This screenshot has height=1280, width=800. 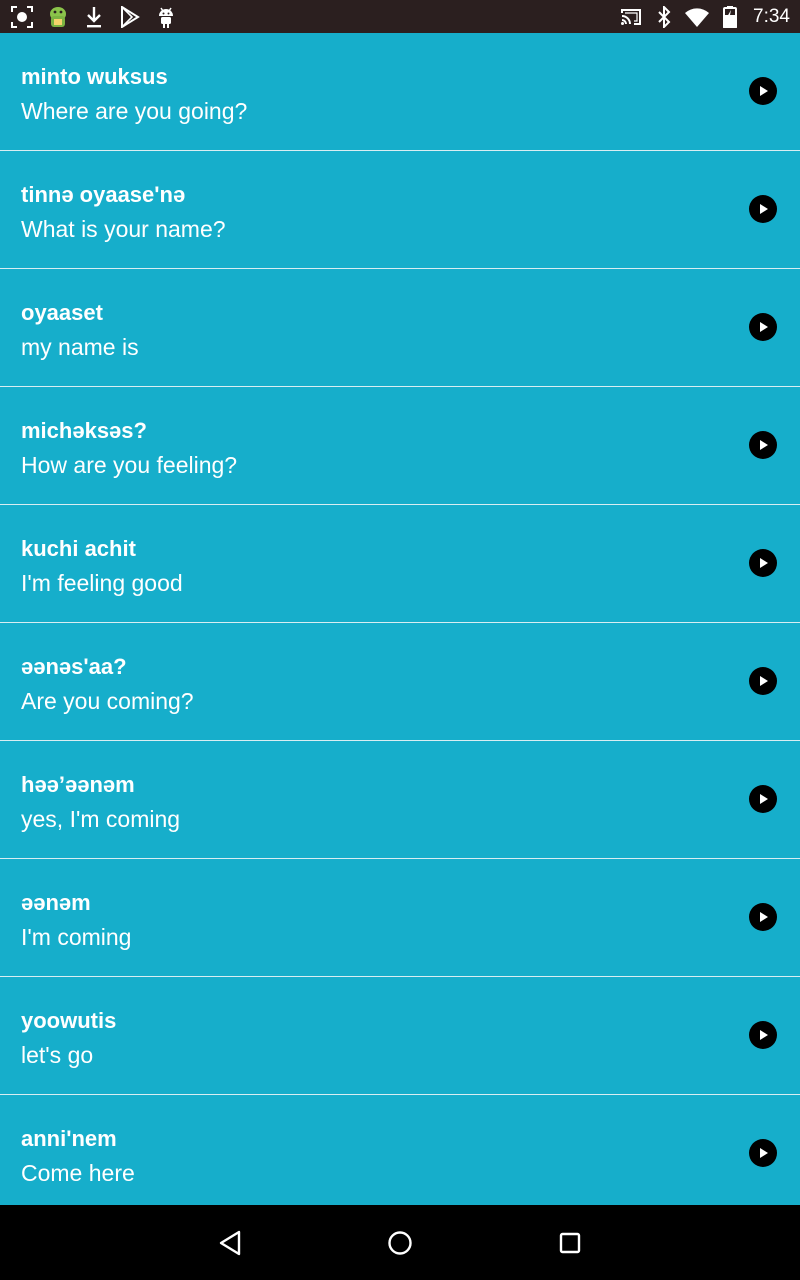 I want to click on list-item: kuchi achit I'm feeling good, so click(x=400, y=564).